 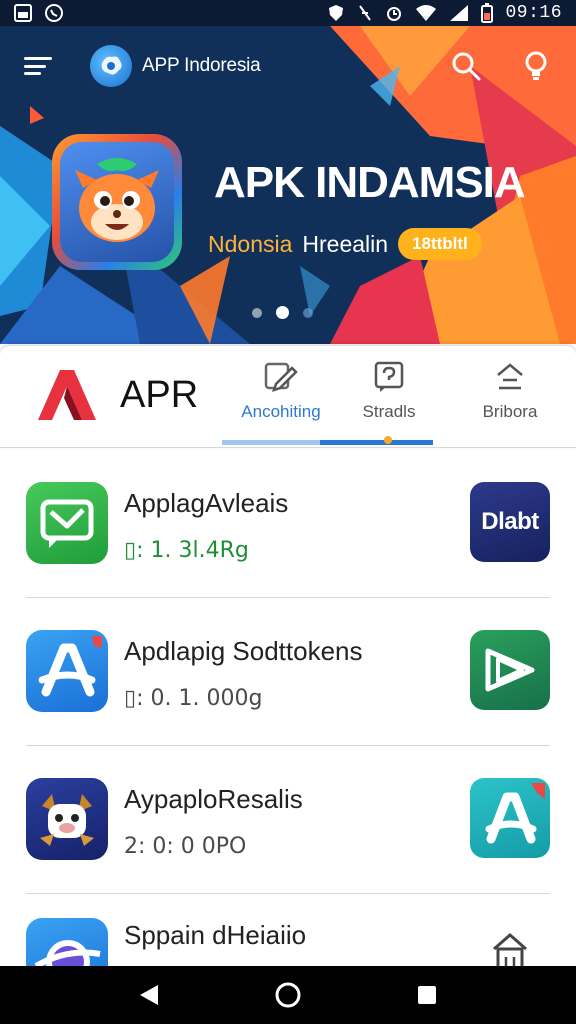 I want to click on wifi-icon, so click(x=426, y=13).